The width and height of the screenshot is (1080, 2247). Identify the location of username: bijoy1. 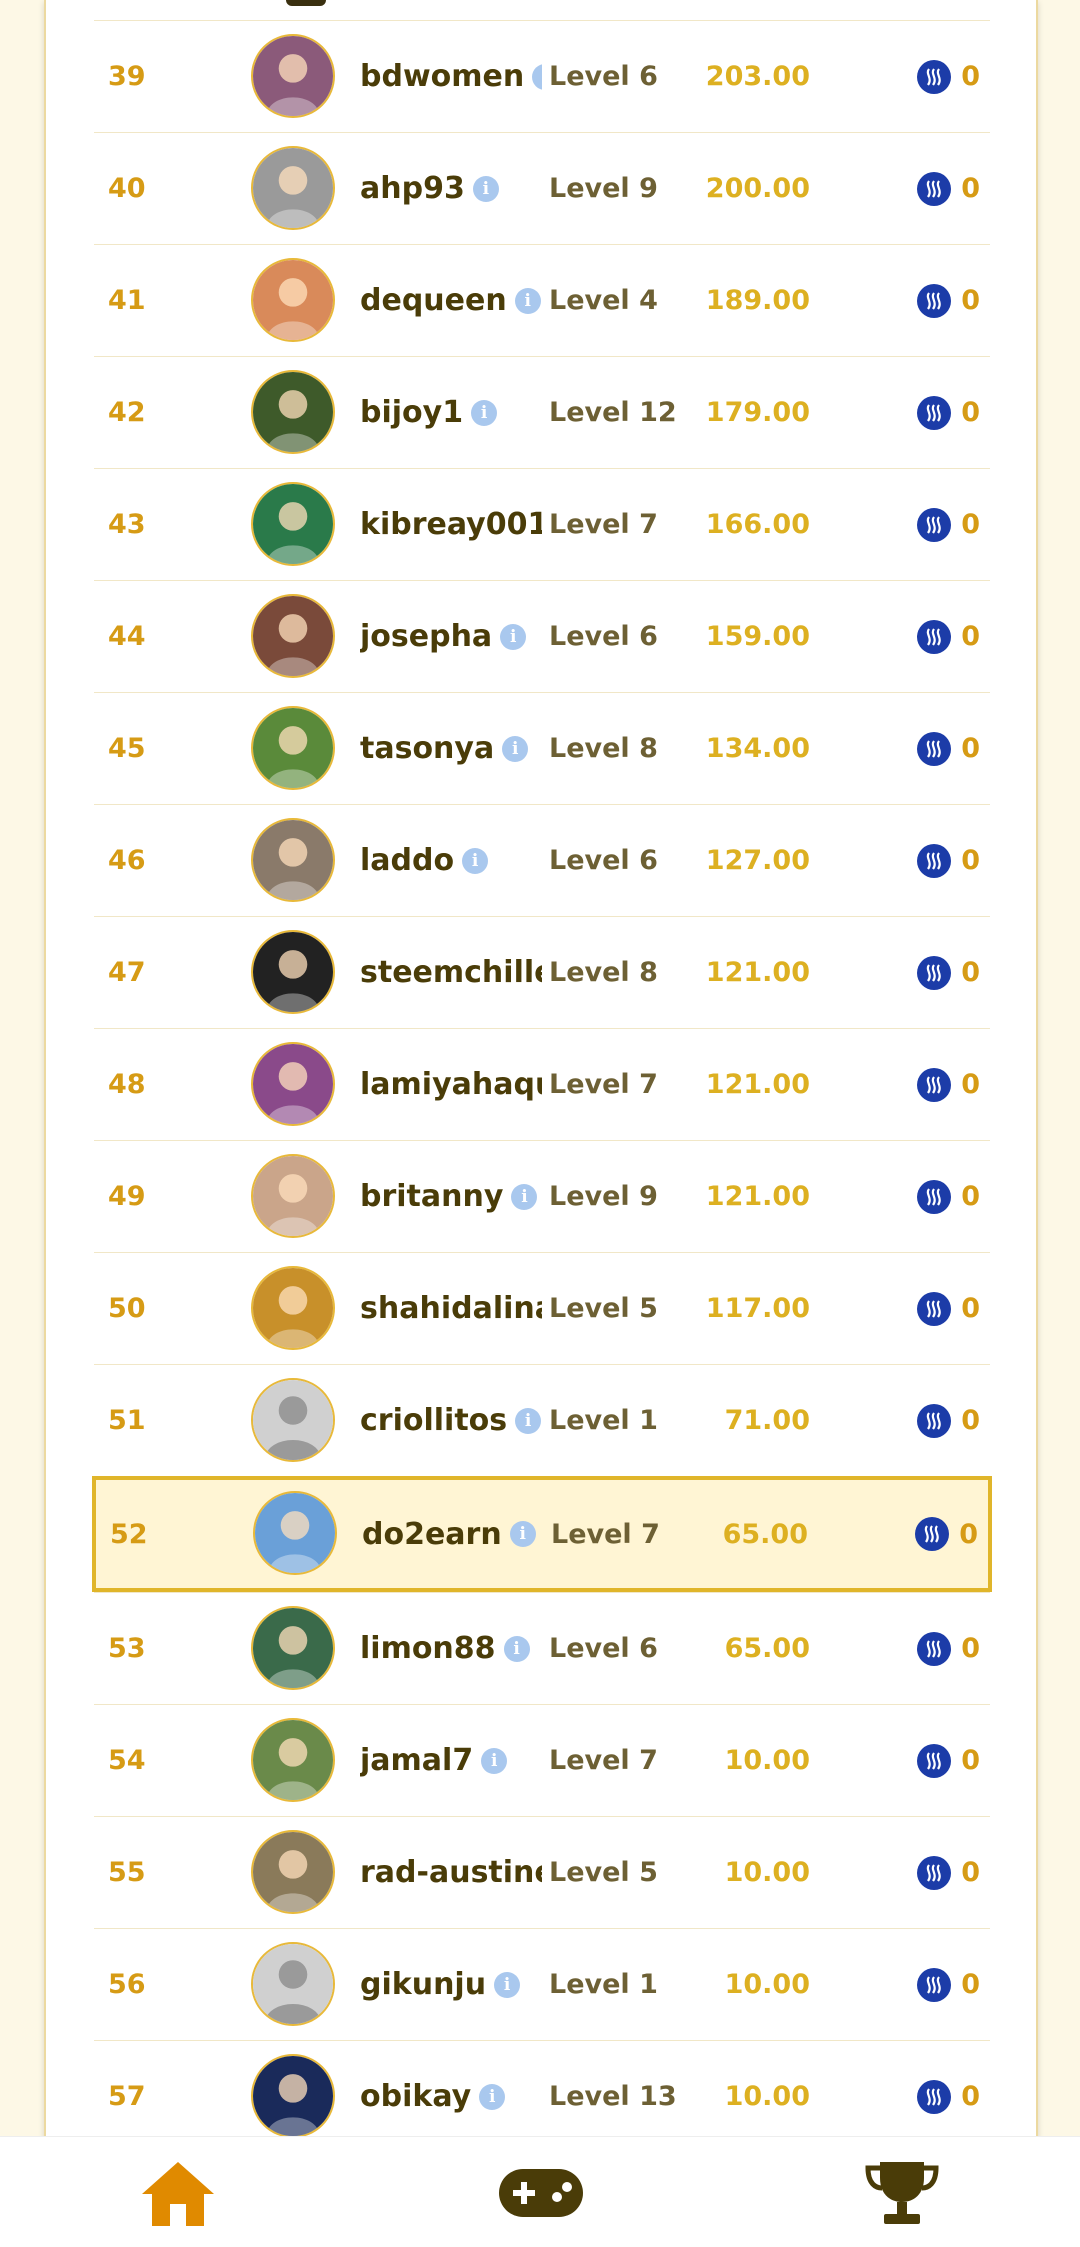
(411, 412).